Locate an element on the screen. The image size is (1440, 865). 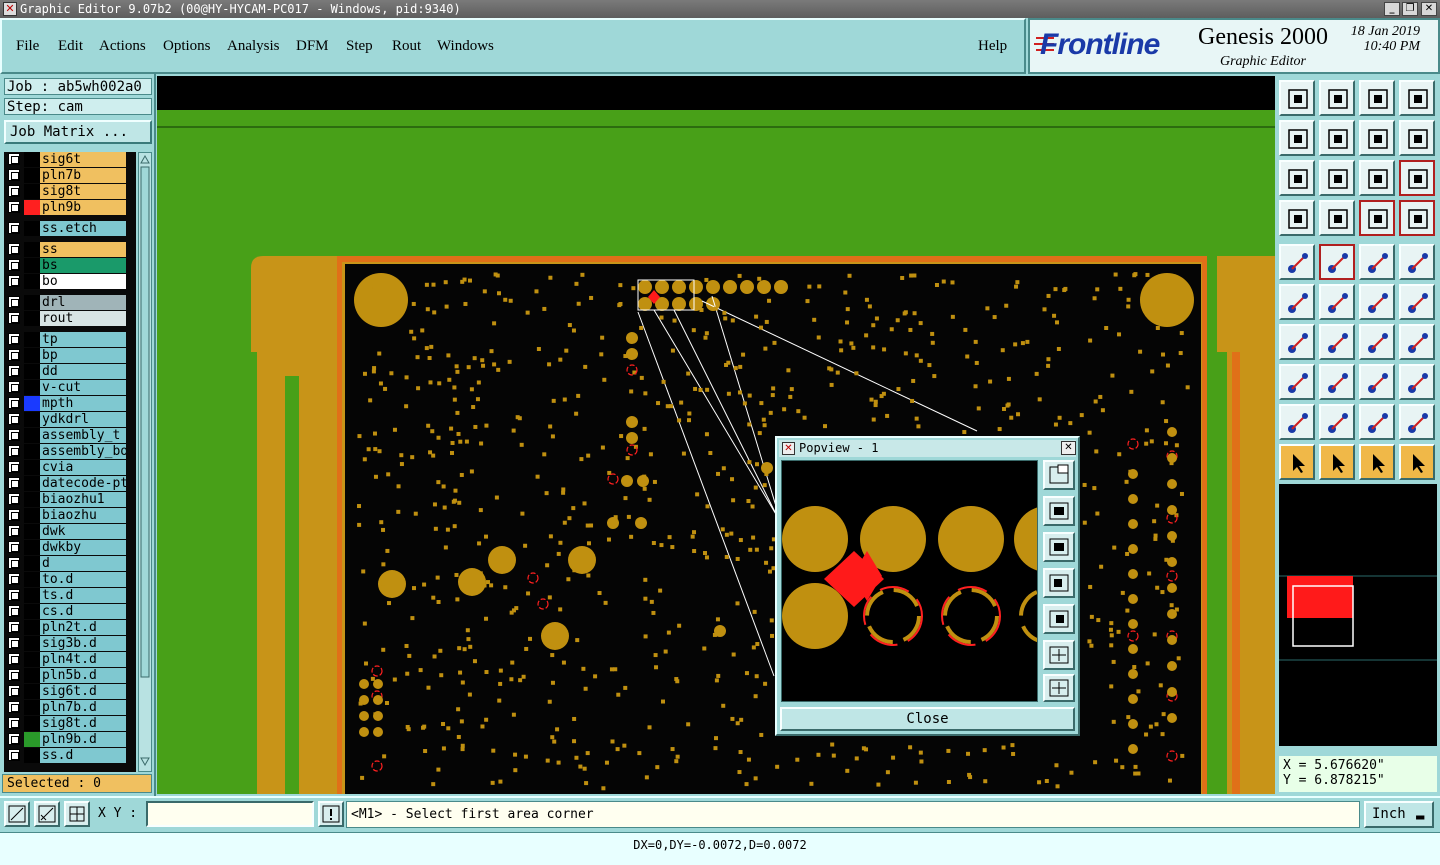
layer-name: datecode-pt is located at coordinates (83, 483).